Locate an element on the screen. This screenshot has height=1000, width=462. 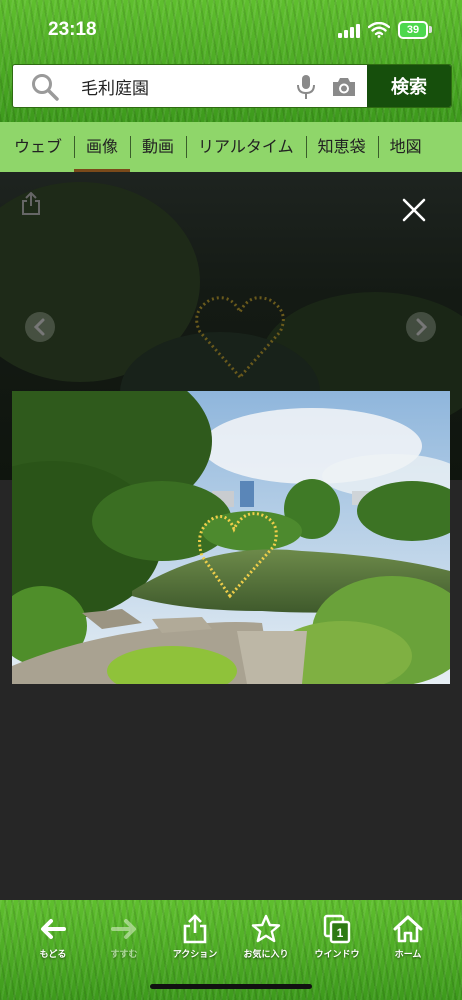
favorites-button: お気に入り is located at coordinates (266, 937).